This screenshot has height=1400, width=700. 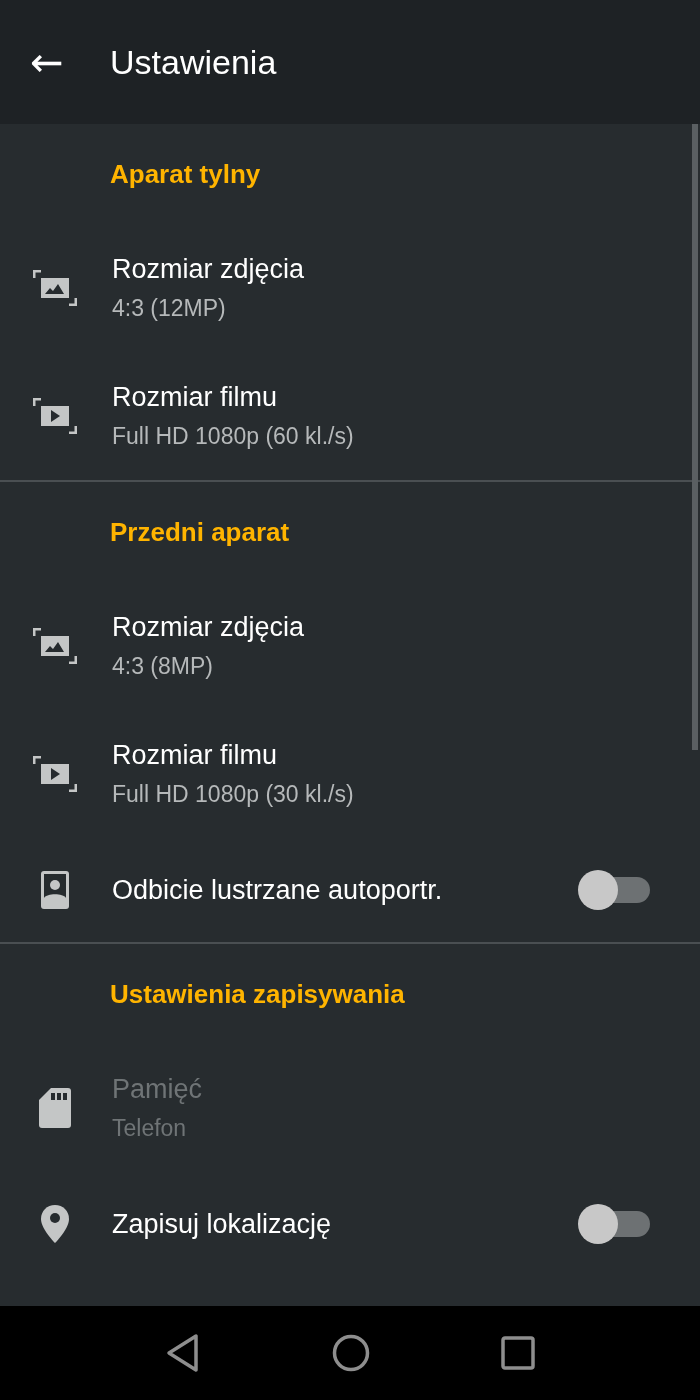 I want to click on setting-title: Pamięć, so click(x=157, y=1089).